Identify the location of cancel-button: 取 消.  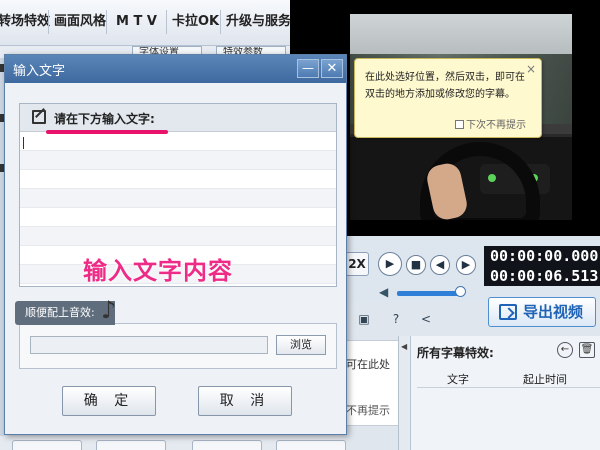
(245, 401).